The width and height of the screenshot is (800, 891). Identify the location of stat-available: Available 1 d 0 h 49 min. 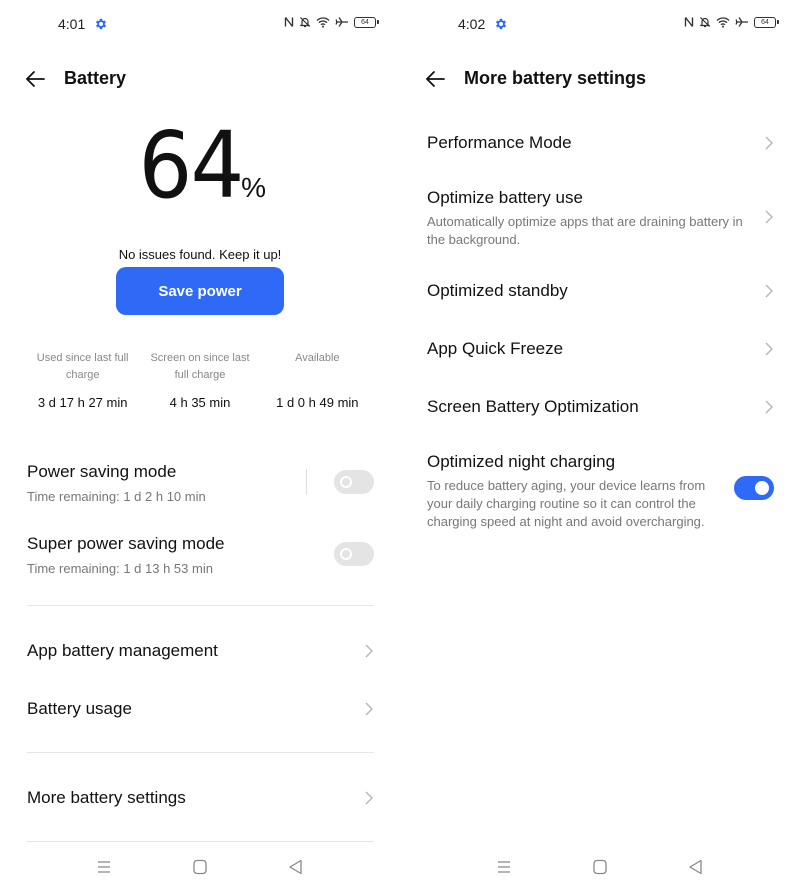
(317, 380).